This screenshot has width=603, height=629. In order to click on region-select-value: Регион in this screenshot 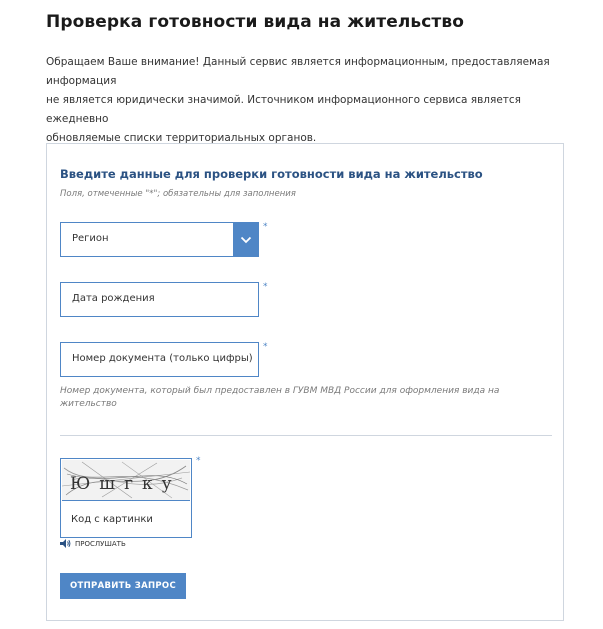, I will do `click(90, 238)`.